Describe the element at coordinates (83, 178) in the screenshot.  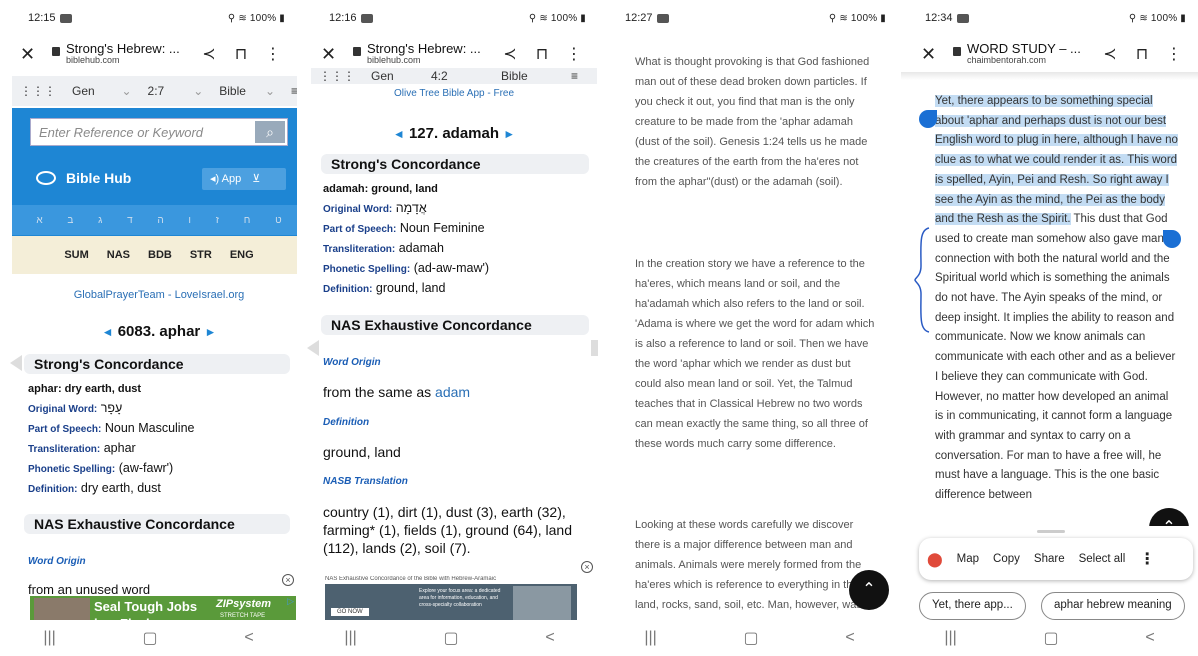
I see `biblehub-logo: Bible Hub` at that location.